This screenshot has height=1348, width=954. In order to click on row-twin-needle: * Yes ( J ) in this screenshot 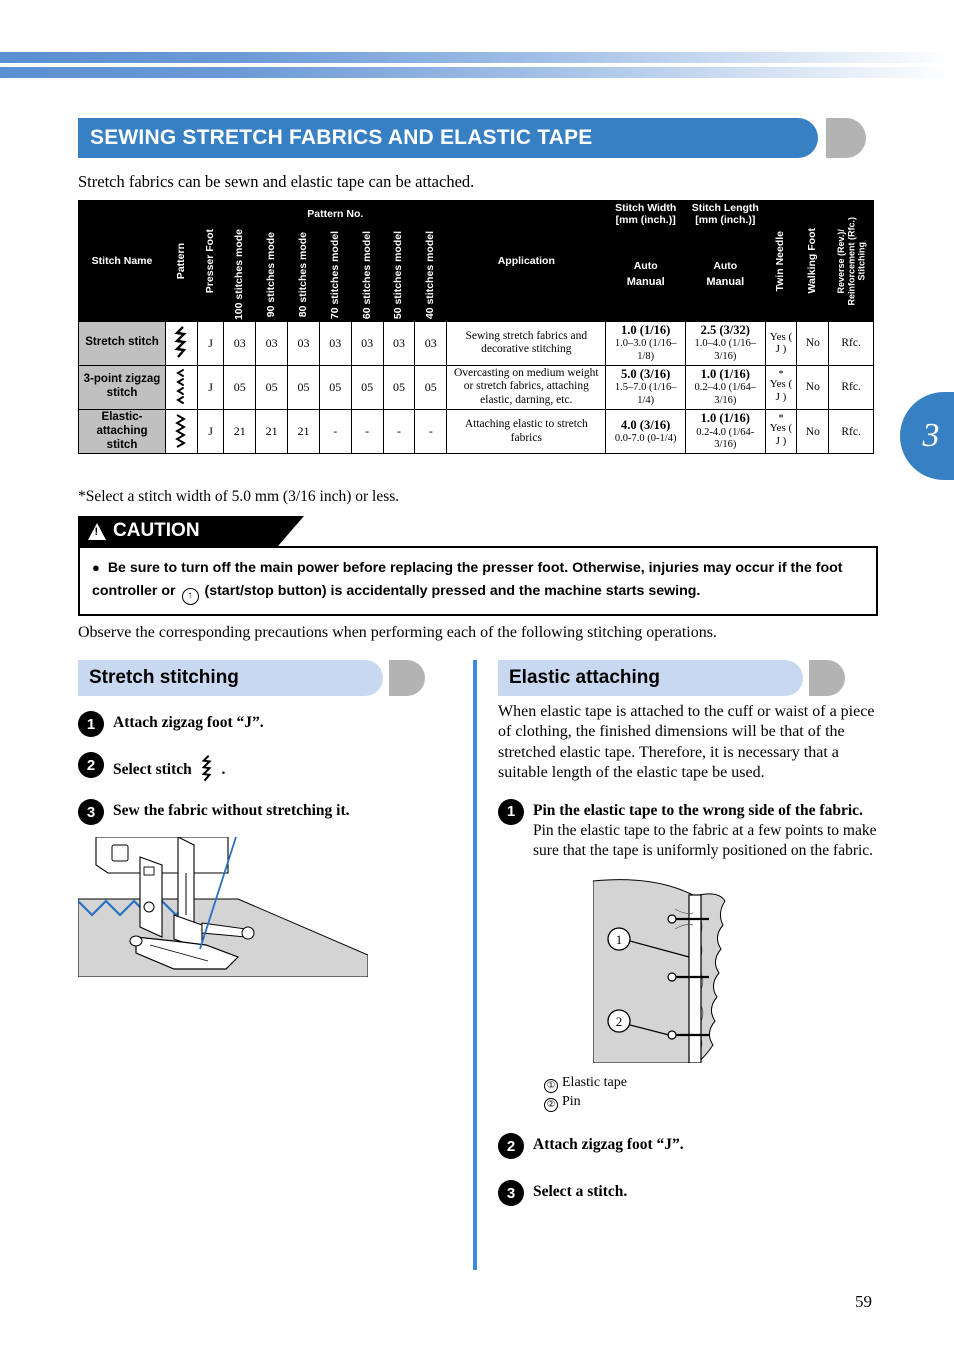, I will do `click(781, 431)`.